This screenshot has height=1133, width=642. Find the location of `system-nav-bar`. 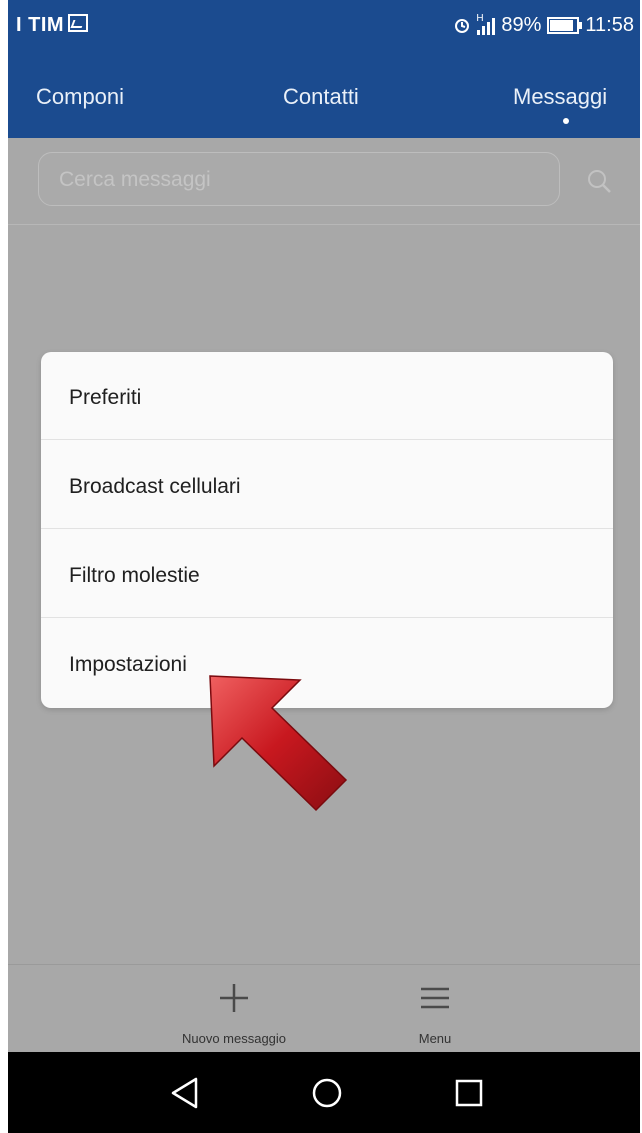

system-nav-bar is located at coordinates (324, 1092).